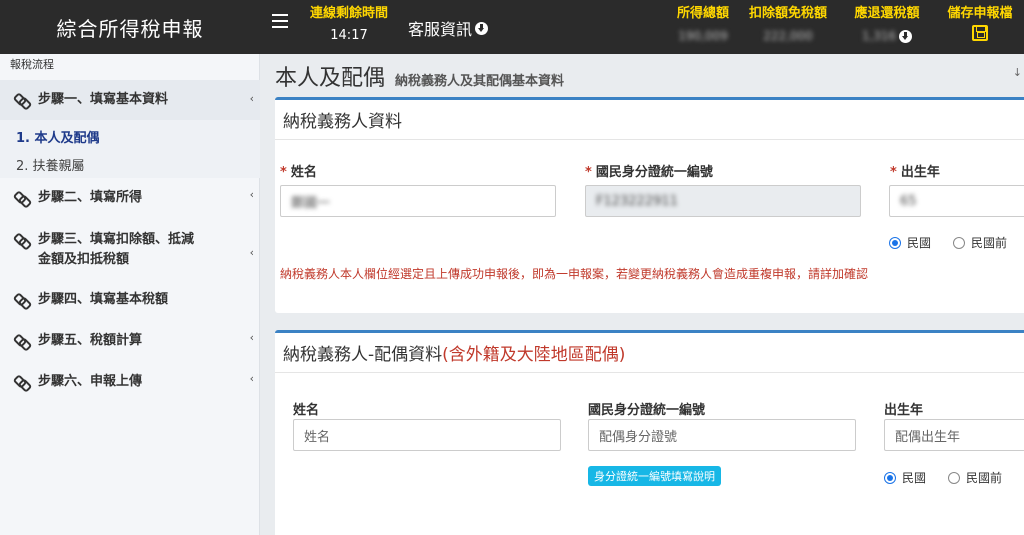  Describe the element at coordinates (418, 201) in the screenshot. I see `taxpayer-name-input: 鄭國一` at that location.